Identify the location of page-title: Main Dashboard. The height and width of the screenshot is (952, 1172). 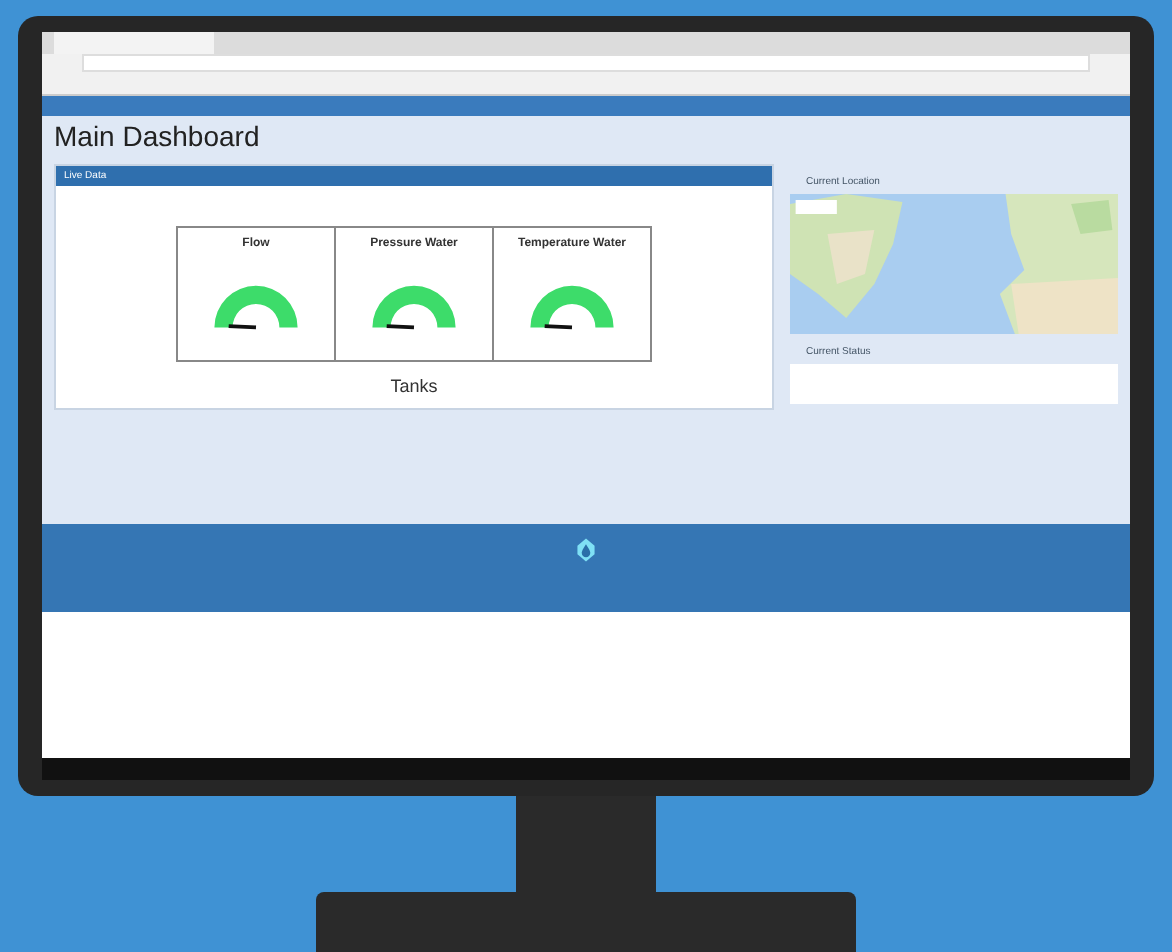
(158, 137).